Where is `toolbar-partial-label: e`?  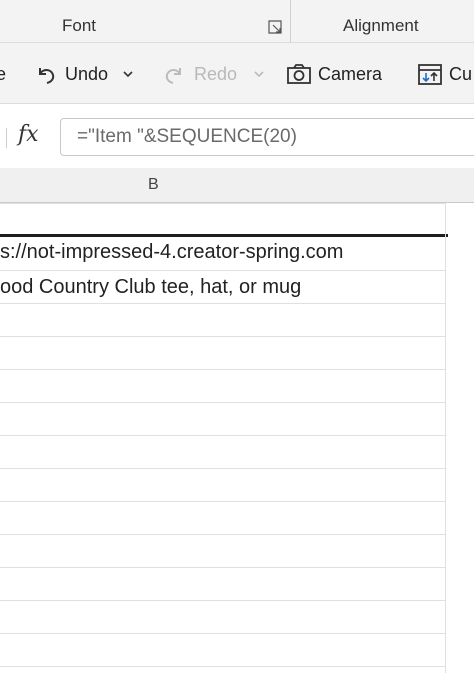 toolbar-partial-label: e is located at coordinates (3, 73).